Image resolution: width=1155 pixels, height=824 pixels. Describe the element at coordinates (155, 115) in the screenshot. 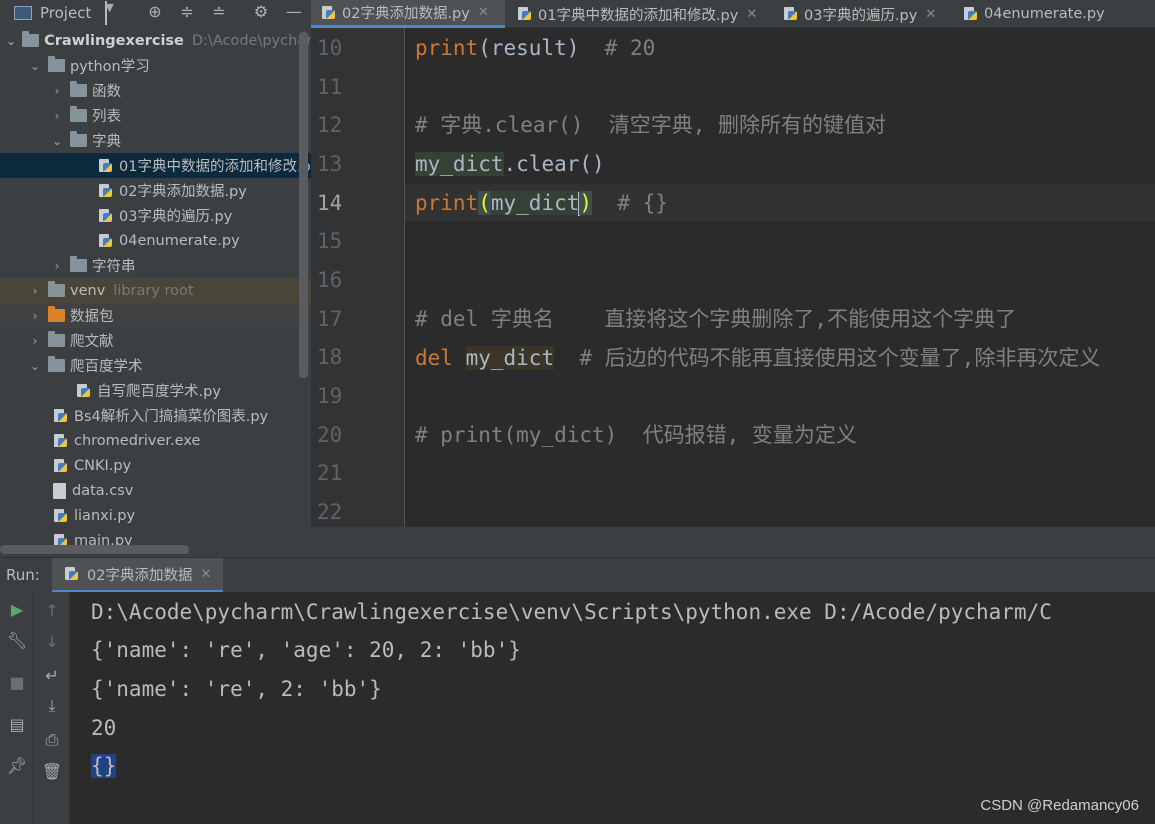

I see `tree-item-lists: › 列表` at that location.